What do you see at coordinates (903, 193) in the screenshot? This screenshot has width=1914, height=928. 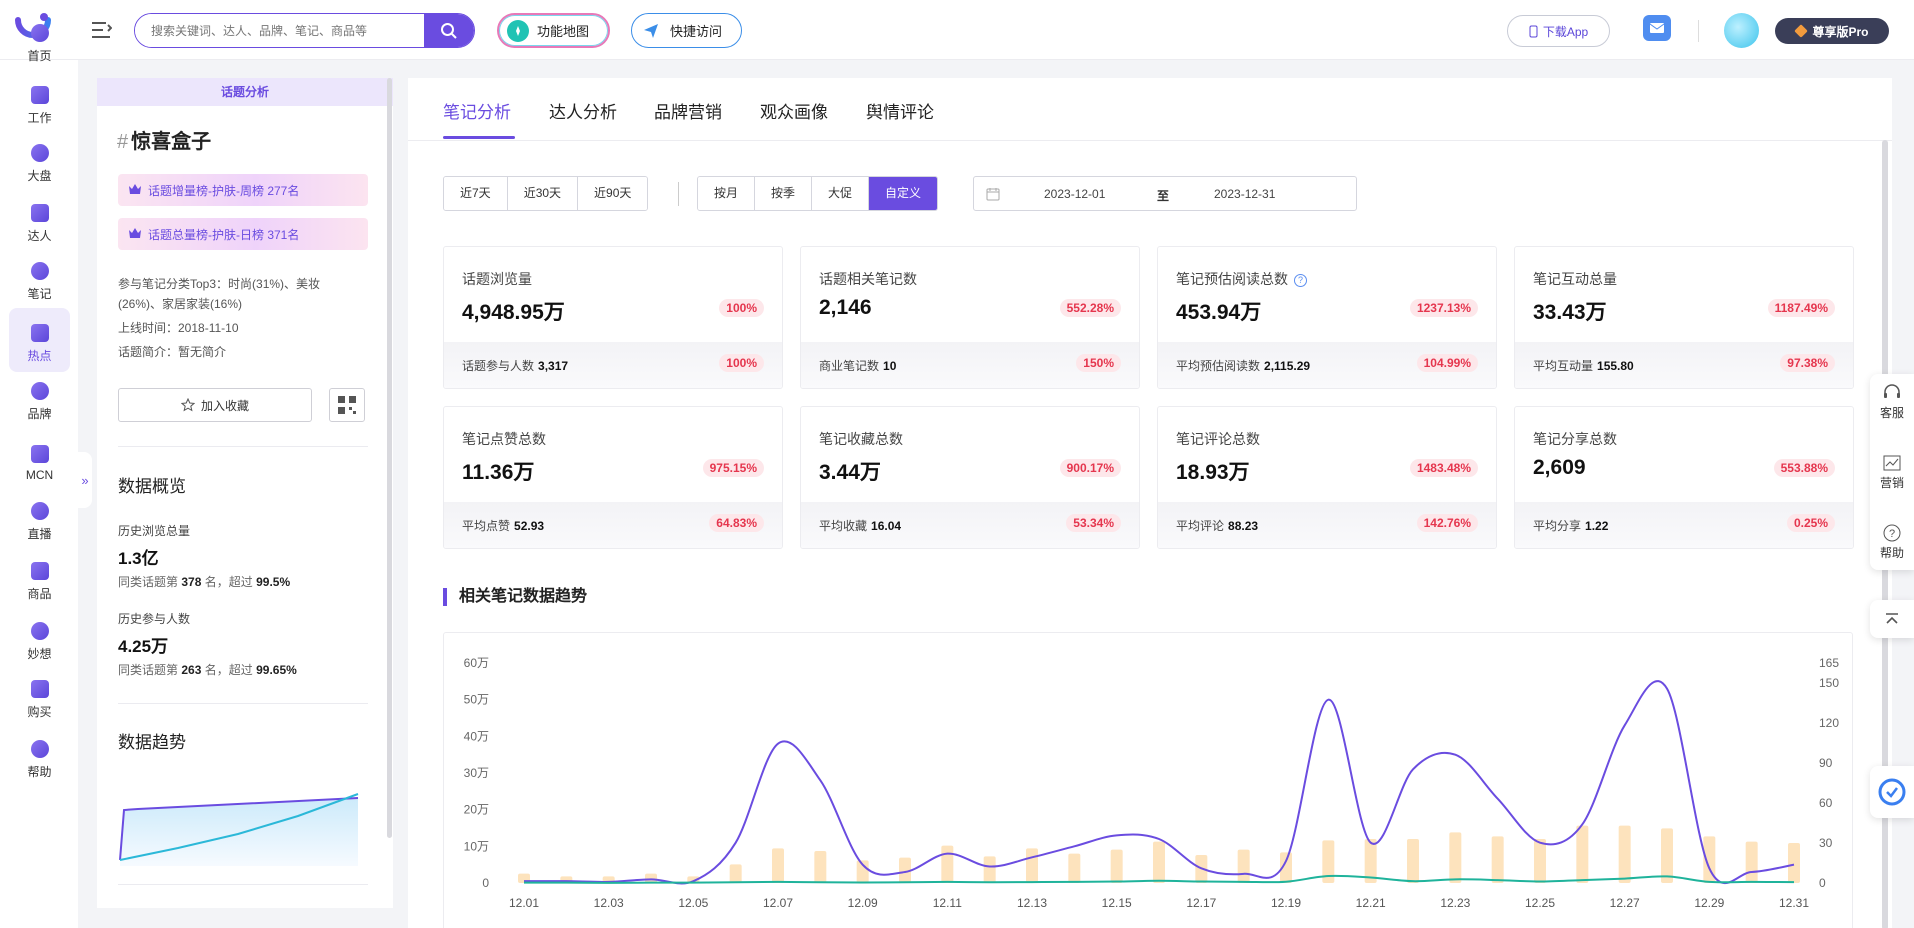 I see `period-button: 自定义` at bounding box center [903, 193].